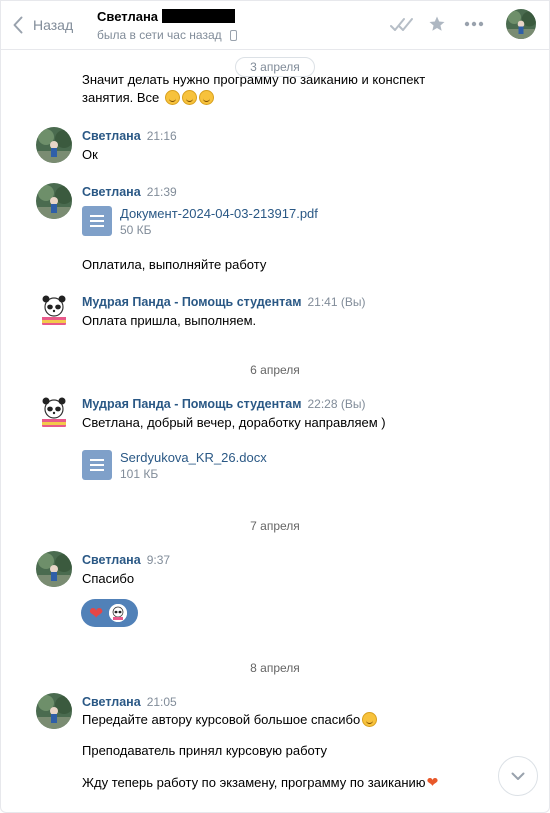 Image resolution: width=550 pixels, height=813 pixels. I want to click on chat-header: Назад Светлана была в сети час назад, so click(275, 25).